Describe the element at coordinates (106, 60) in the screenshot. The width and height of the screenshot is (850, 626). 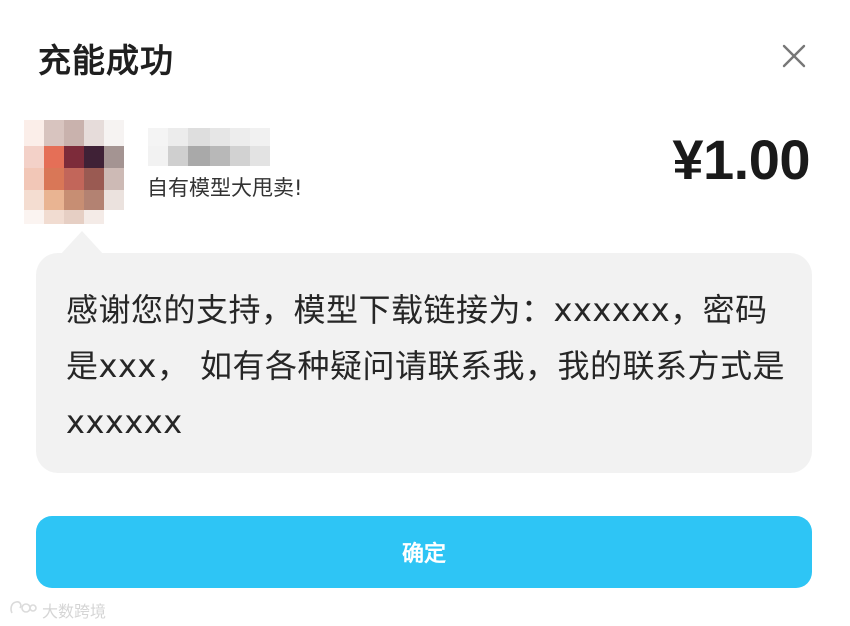
I see `dialog-title: 充能成功` at that location.